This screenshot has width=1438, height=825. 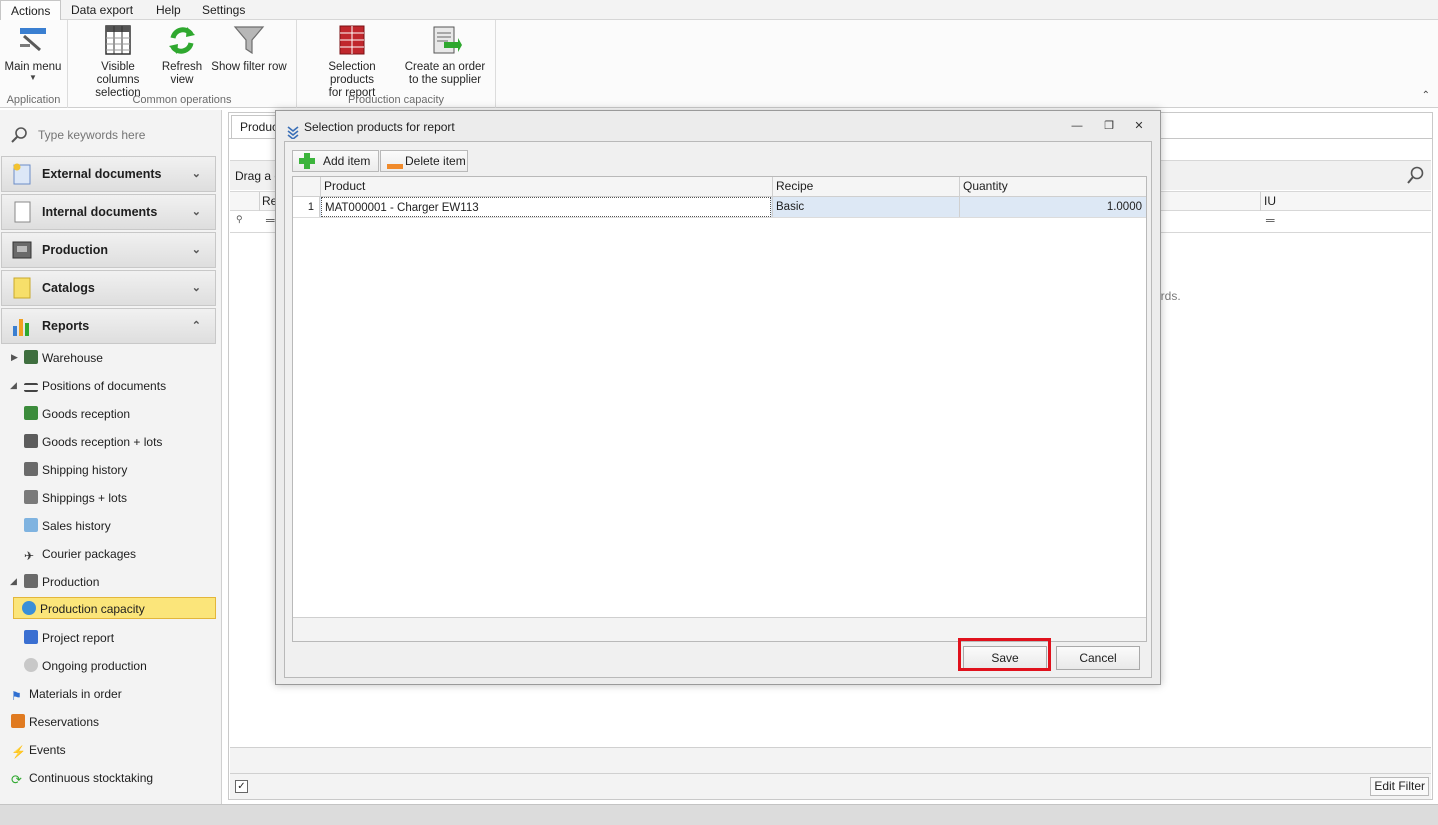 What do you see at coordinates (61, 582) in the screenshot?
I see `tree-item-production: Production` at bounding box center [61, 582].